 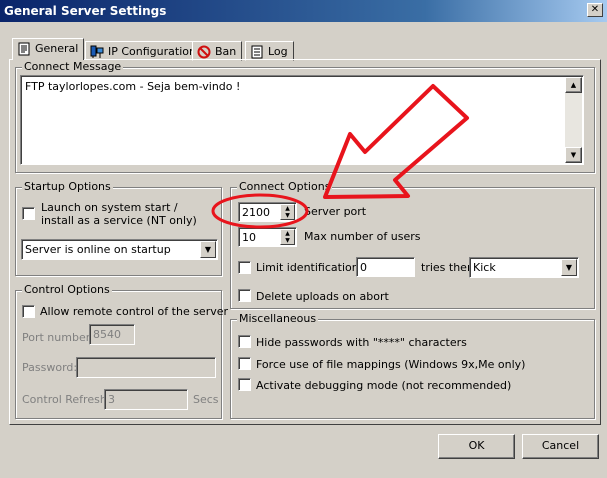 I want to click on window-title: General Server Settings, so click(x=85, y=11).